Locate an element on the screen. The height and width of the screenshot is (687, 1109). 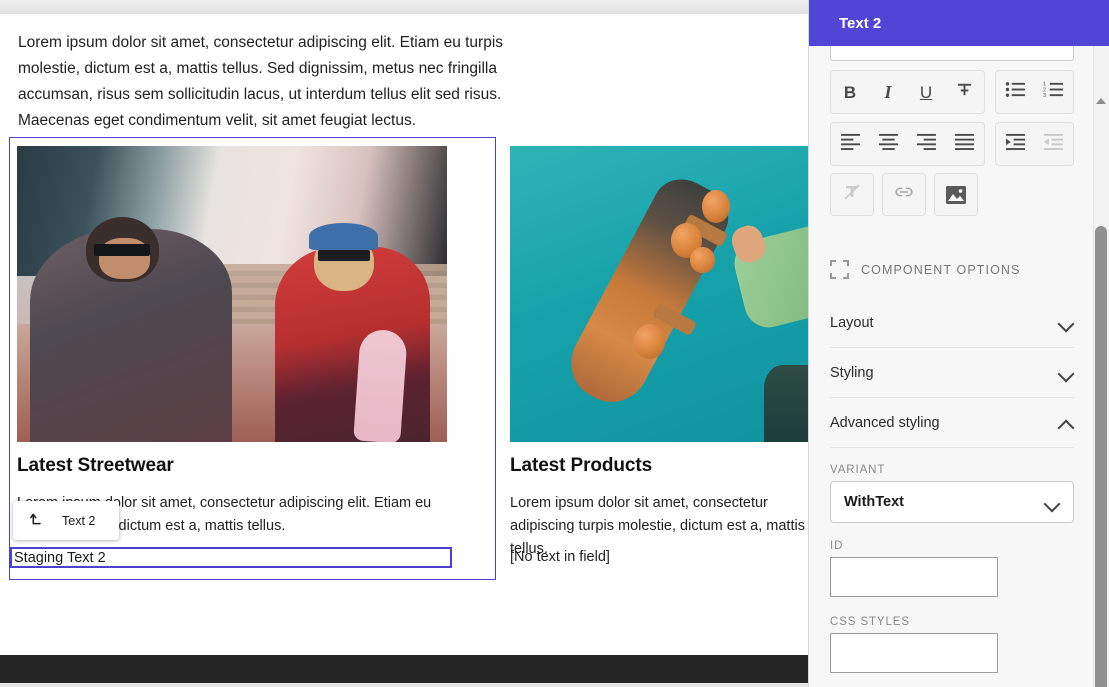
strikethrough-icon is located at coordinates (964, 92).